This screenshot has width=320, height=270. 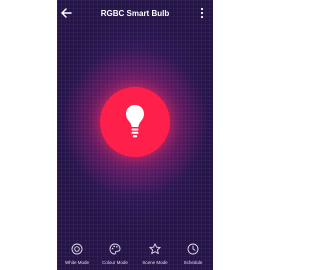 I want to click on nav-label-colour-mode: Colour Mode, so click(x=115, y=262).